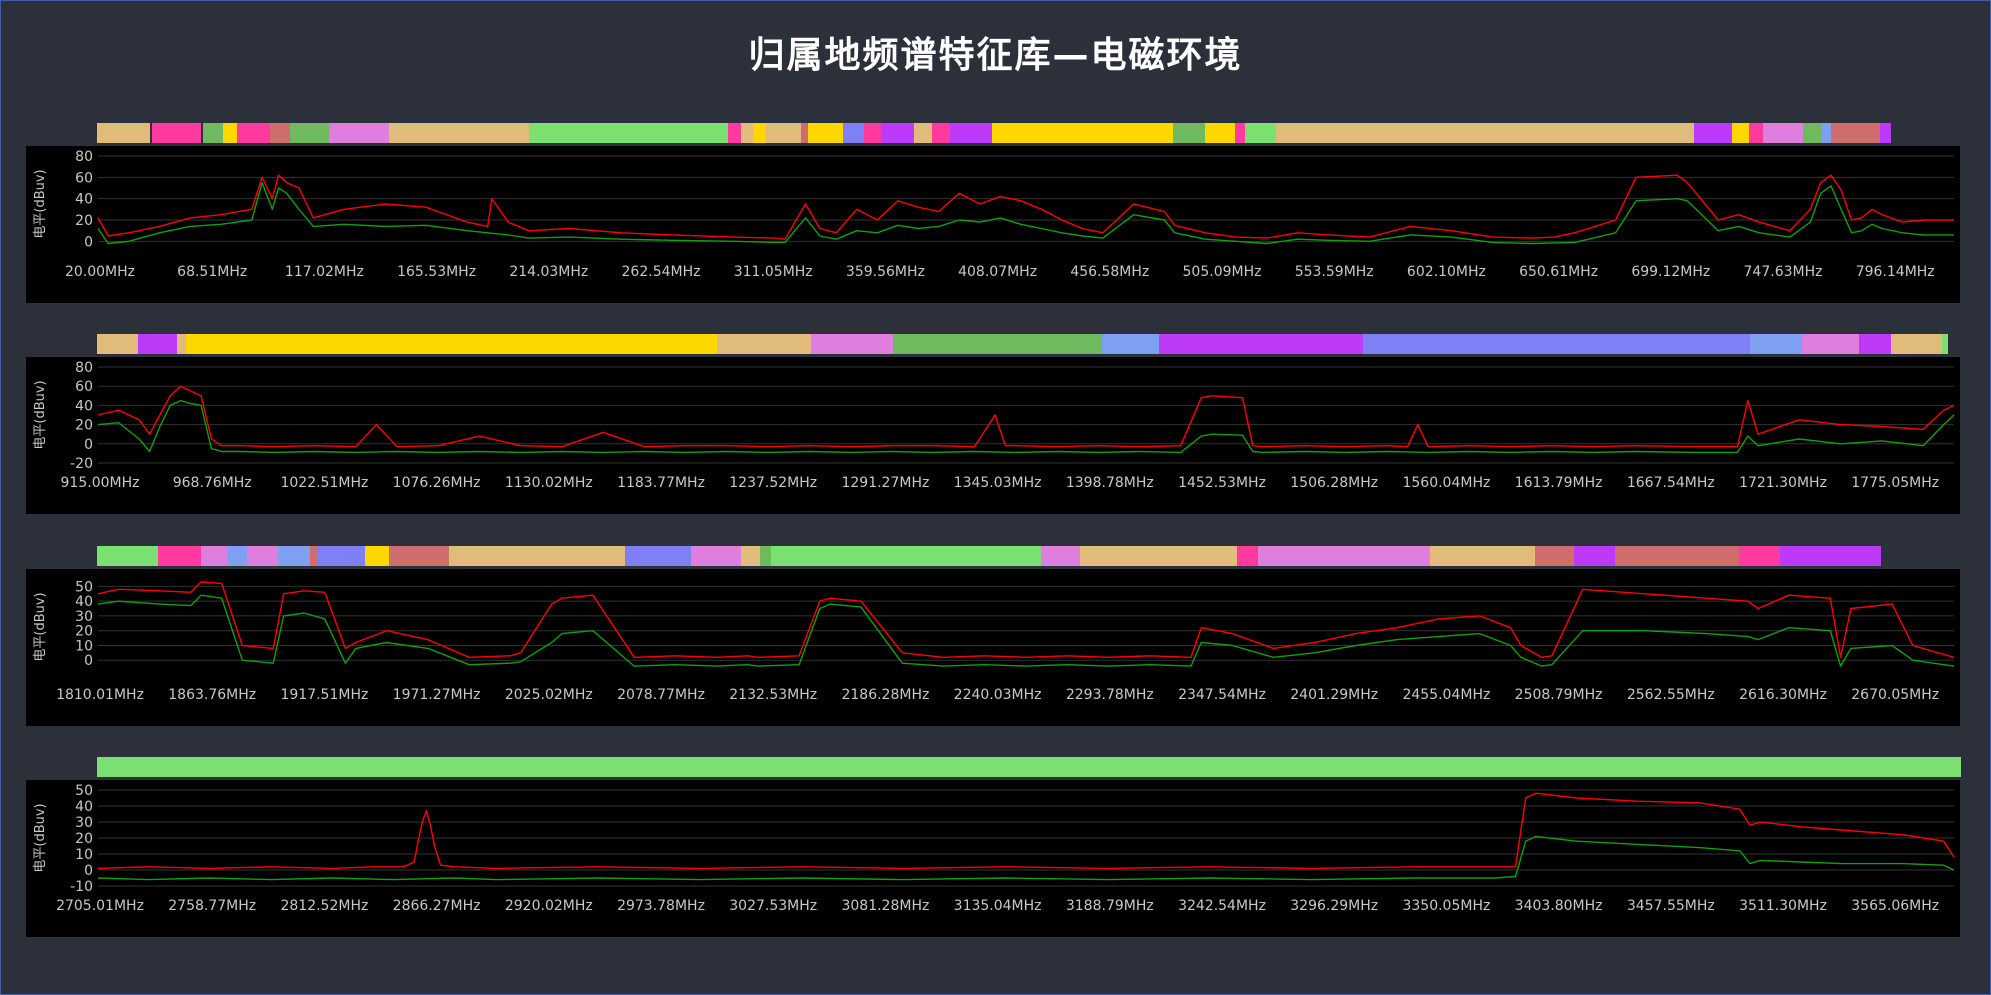 The image size is (1991, 995). Describe the element at coordinates (1026, 858) in the screenshot. I see `series-line-avg` at that location.